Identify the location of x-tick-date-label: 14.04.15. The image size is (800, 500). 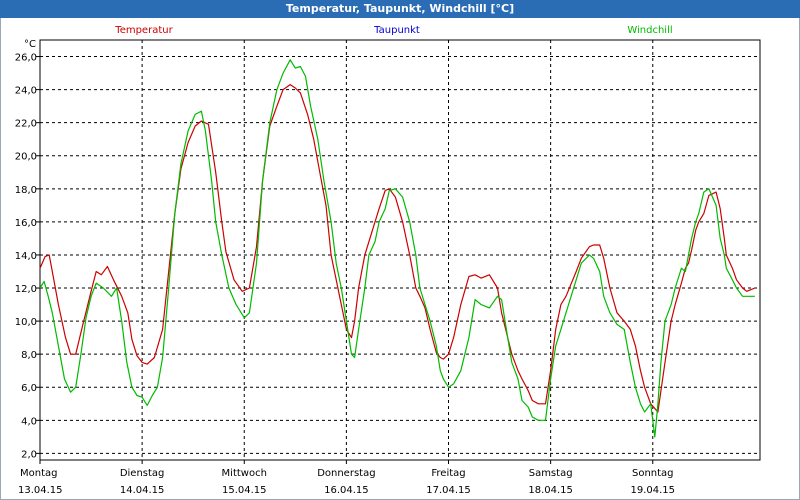
(142, 490).